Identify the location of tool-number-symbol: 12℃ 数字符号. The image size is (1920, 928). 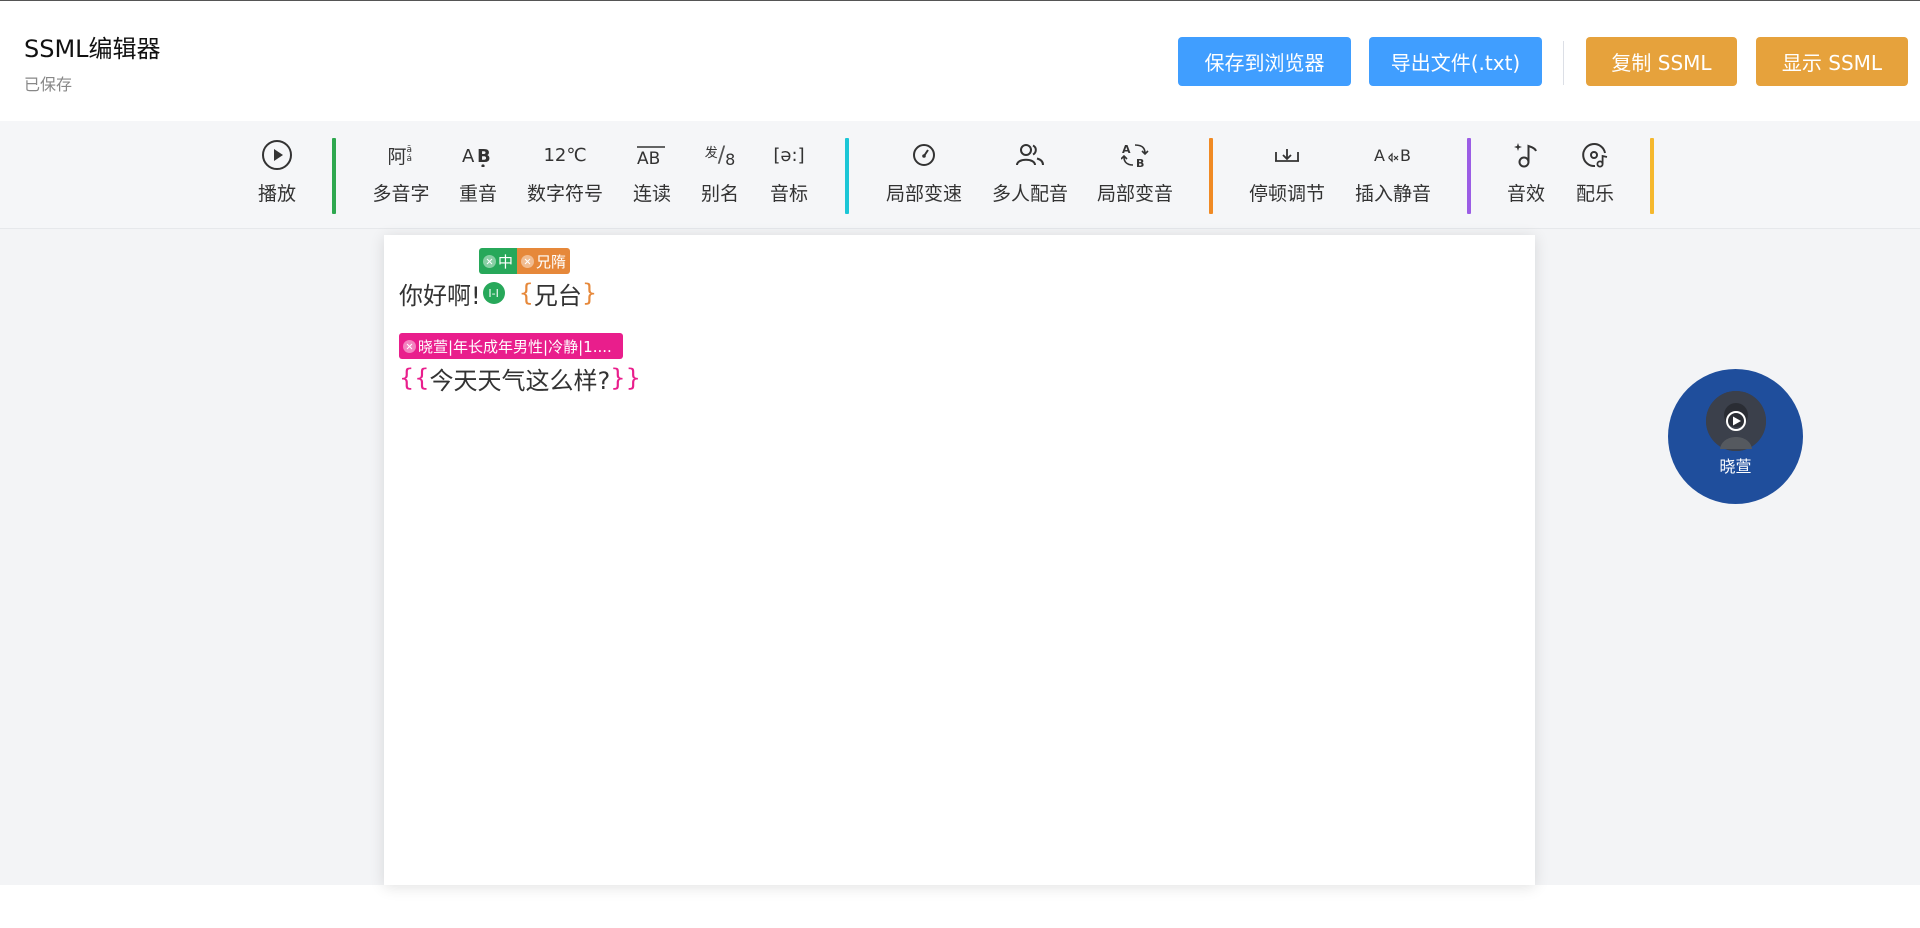
(565, 172).